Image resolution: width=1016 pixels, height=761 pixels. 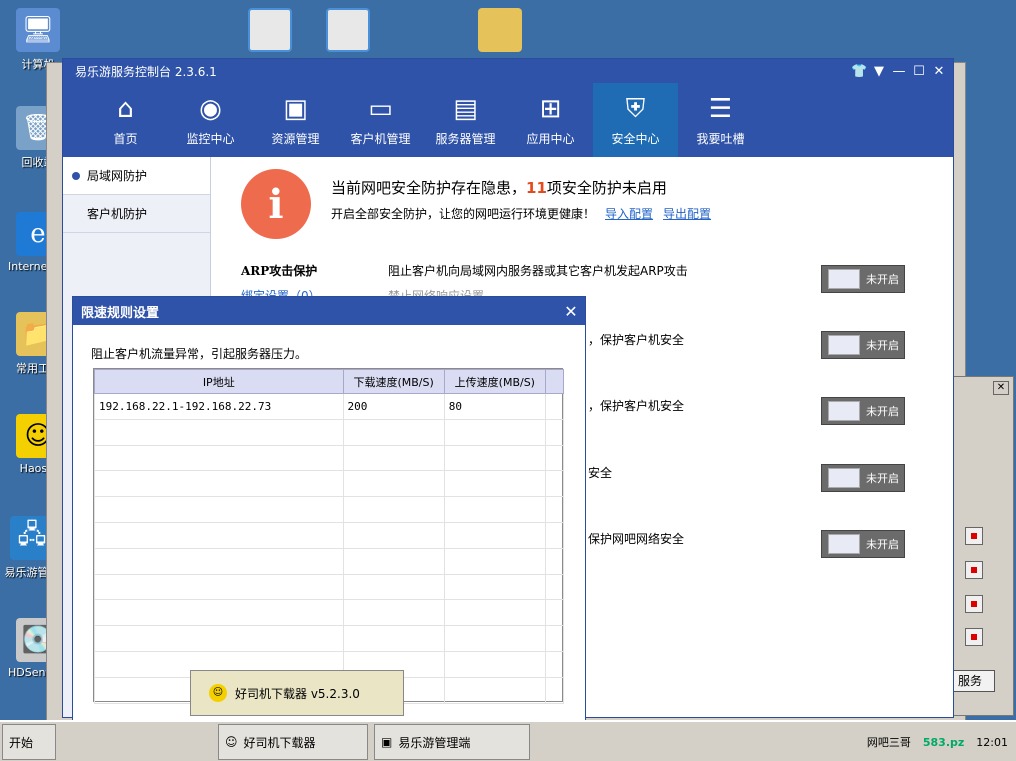 What do you see at coordinates (629, 214) in the screenshot?
I see `import-config-link: 导入配置` at bounding box center [629, 214].